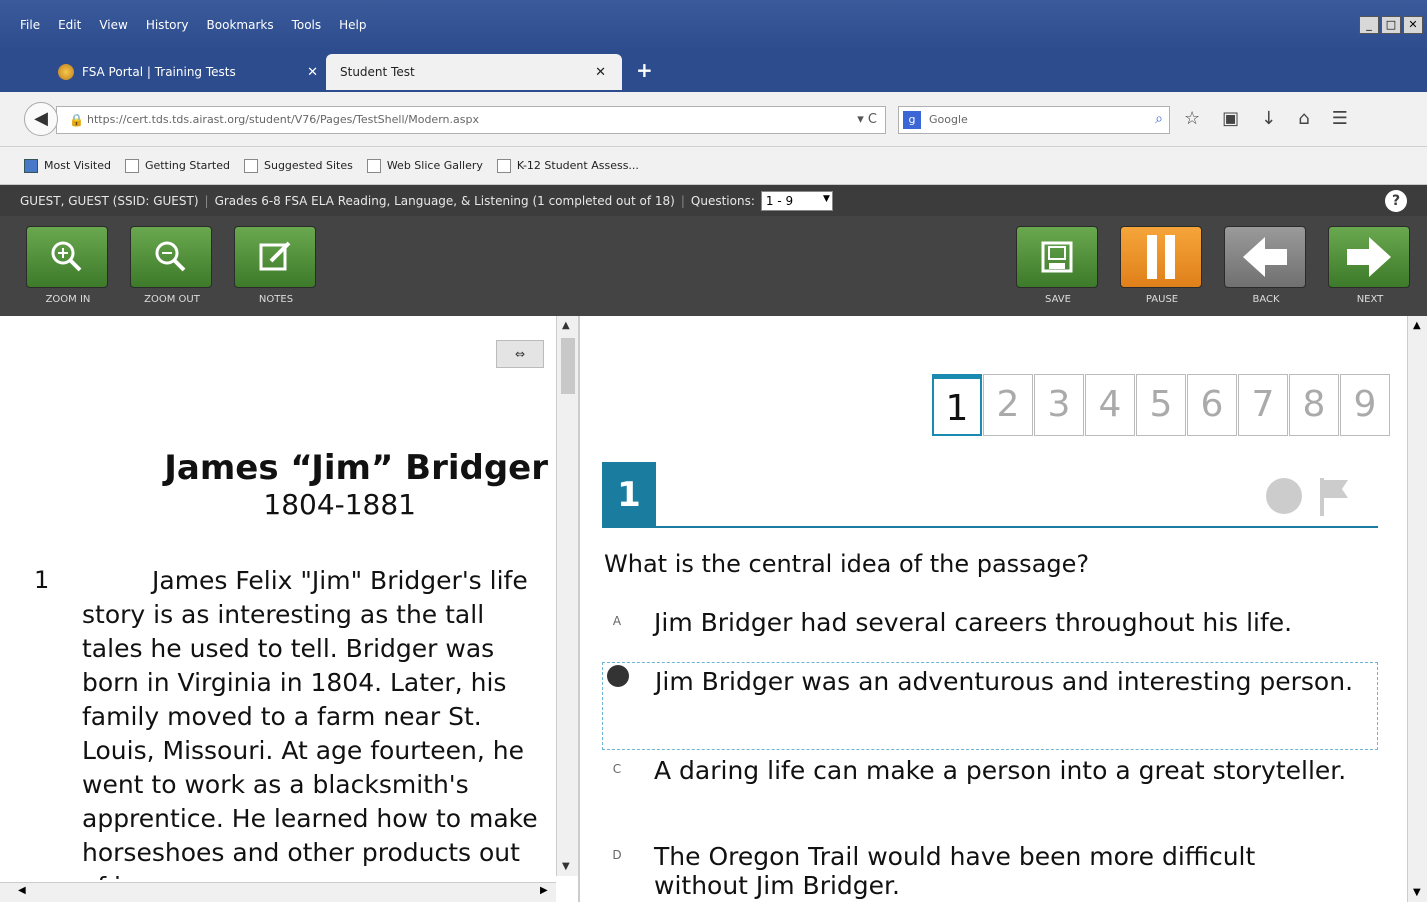  I want to click on back-arrow-icon: ◀, so click(41, 119).